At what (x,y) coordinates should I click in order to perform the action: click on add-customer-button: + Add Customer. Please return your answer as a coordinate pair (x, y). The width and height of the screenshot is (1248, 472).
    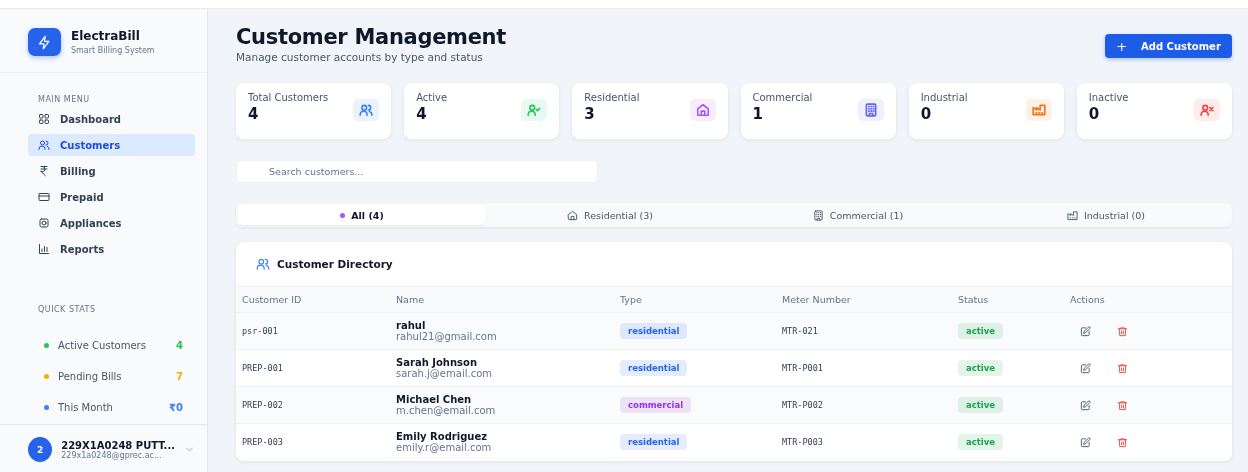
    Looking at the image, I should click on (1168, 46).